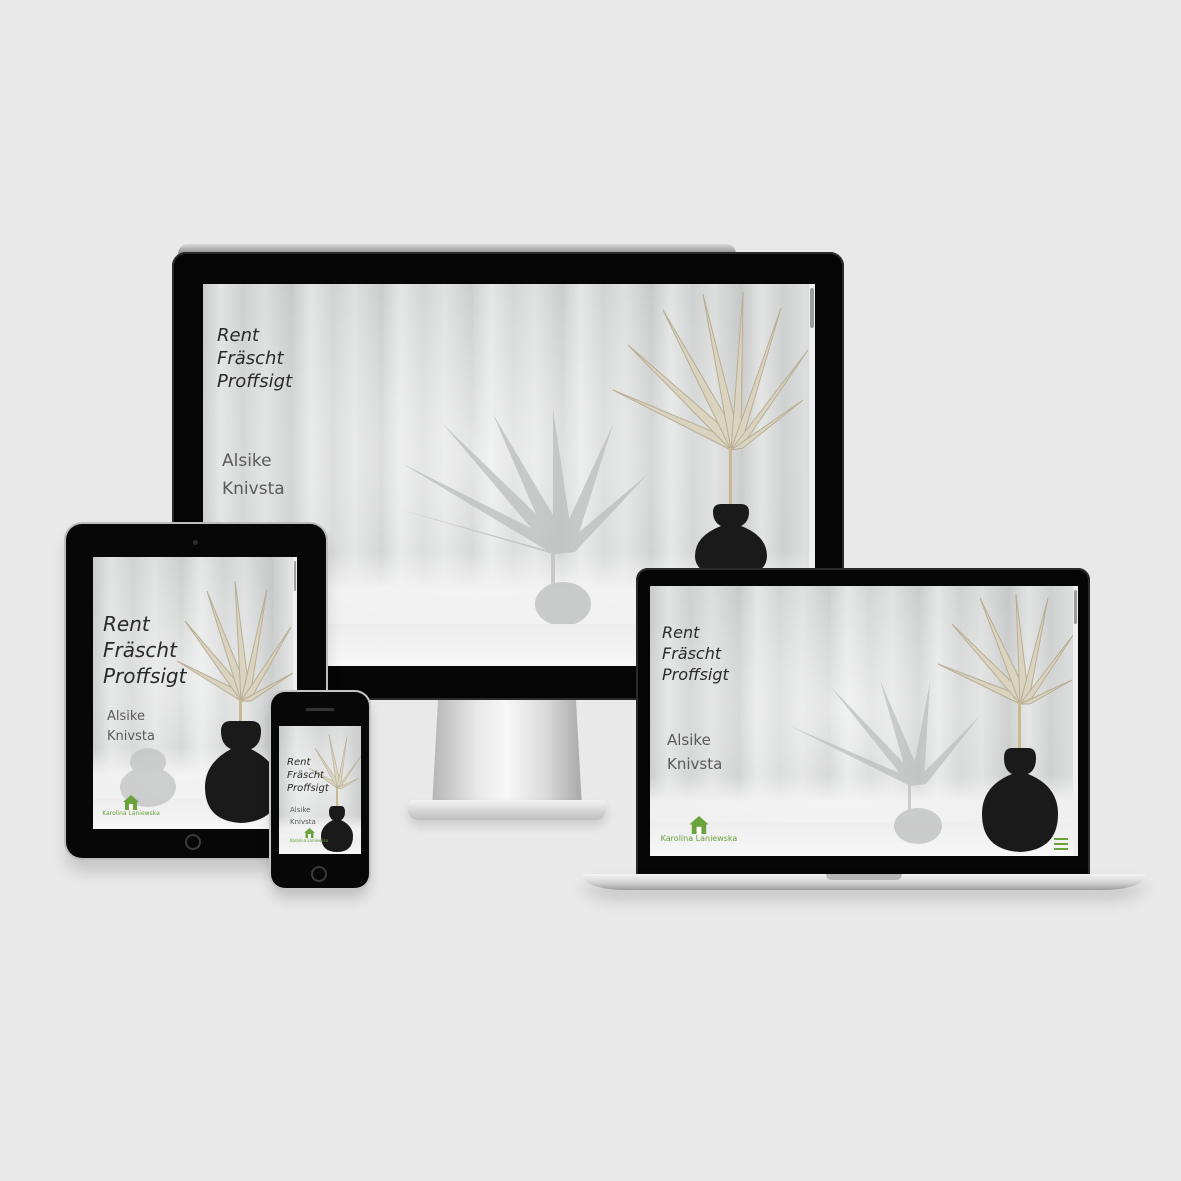 Image resolution: width=1181 pixels, height=1181 pixels. I want to click on laptop-logo: Karolina Laniewska, so click(699, 829).